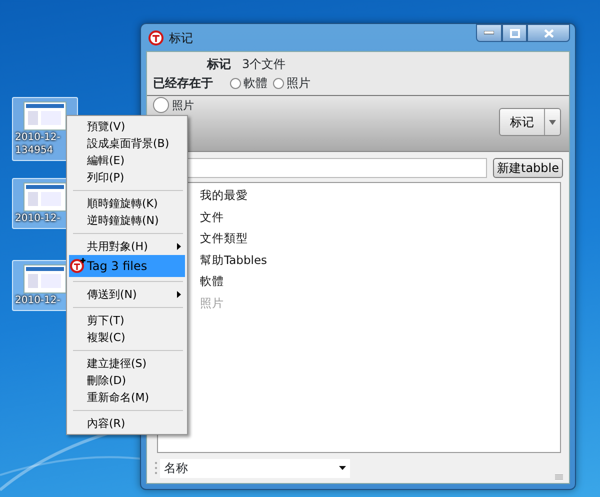 This screenshot has height=497, width=600. What do you see at coordinates (127, 397) in the screenshot?
I see `menu-item: 重新命名(M)` at bounding box center [127, 397].